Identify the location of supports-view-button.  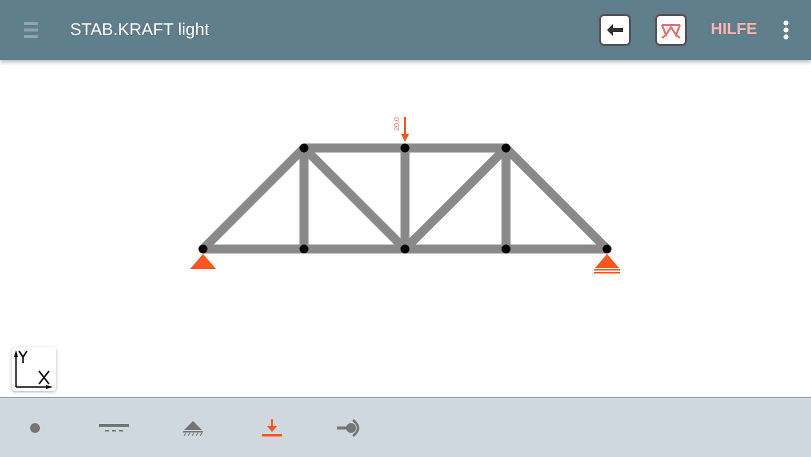
(670, 30).